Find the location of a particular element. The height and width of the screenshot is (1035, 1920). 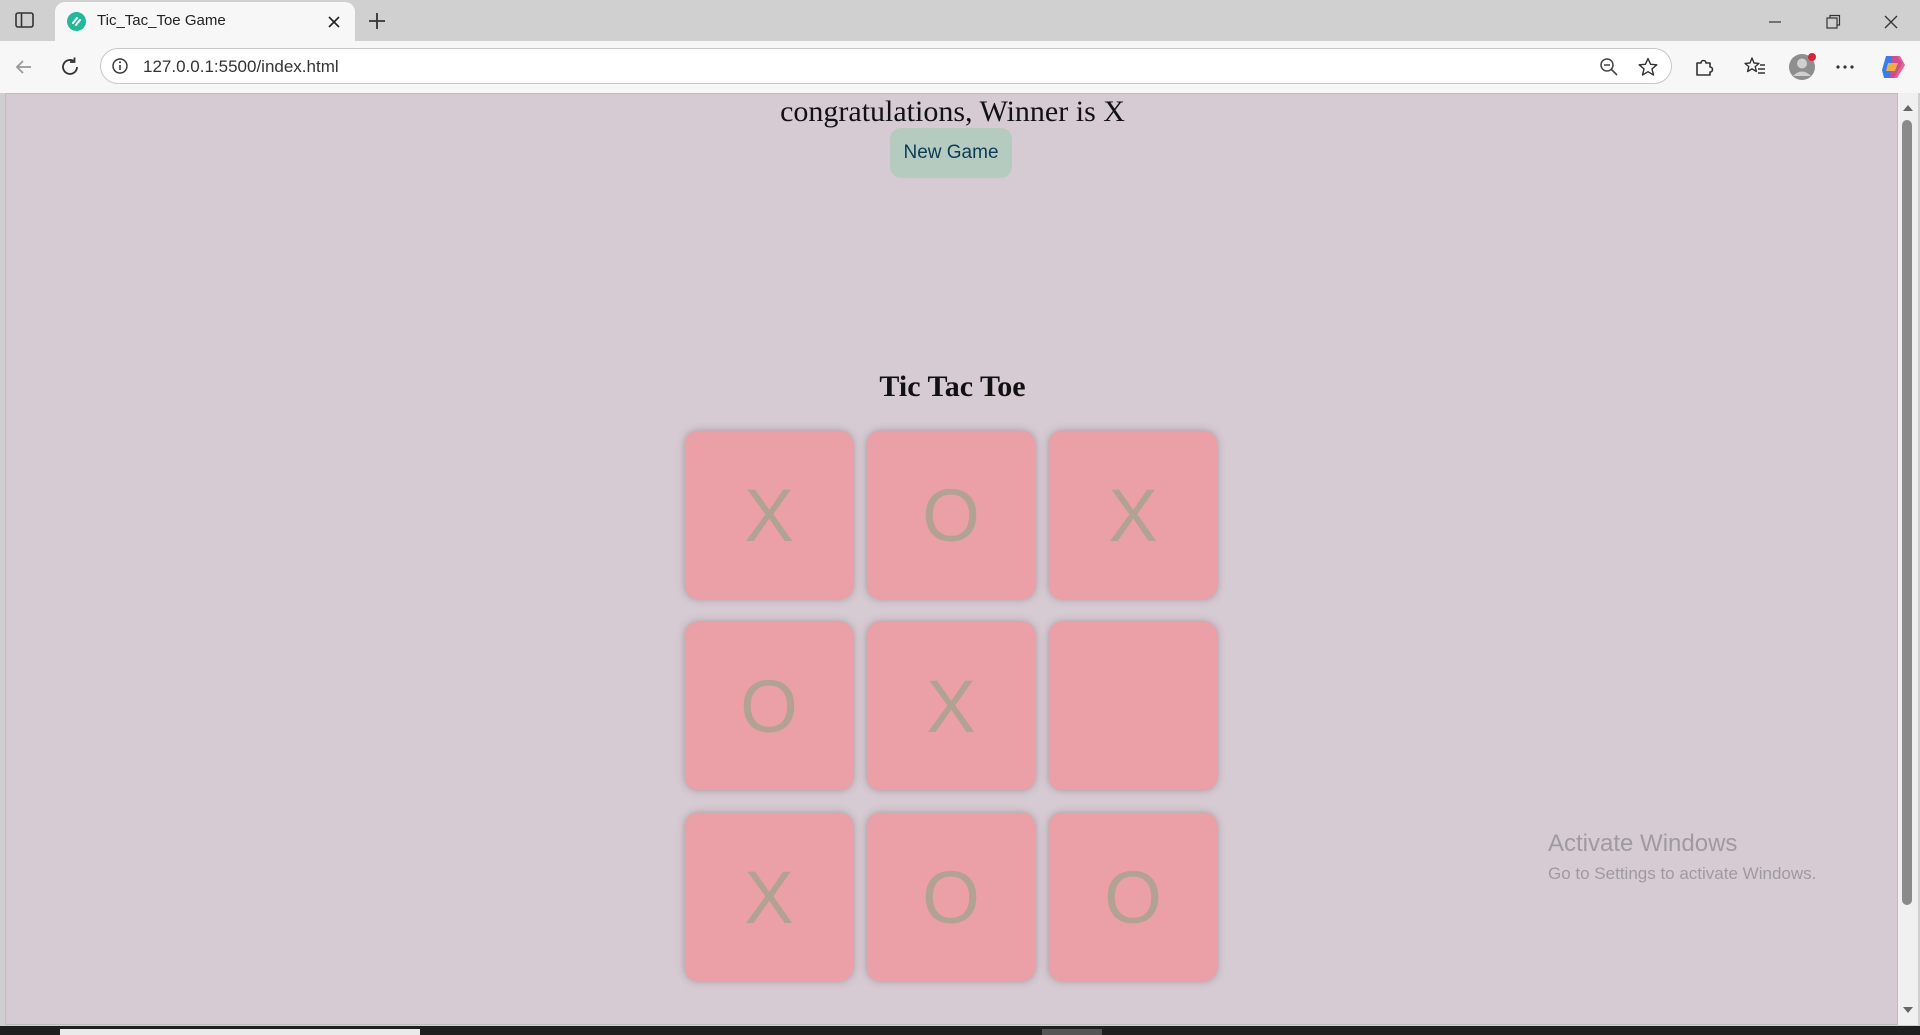

winner-message: congratulations, Winner is X is located at coordinates (952, 111).